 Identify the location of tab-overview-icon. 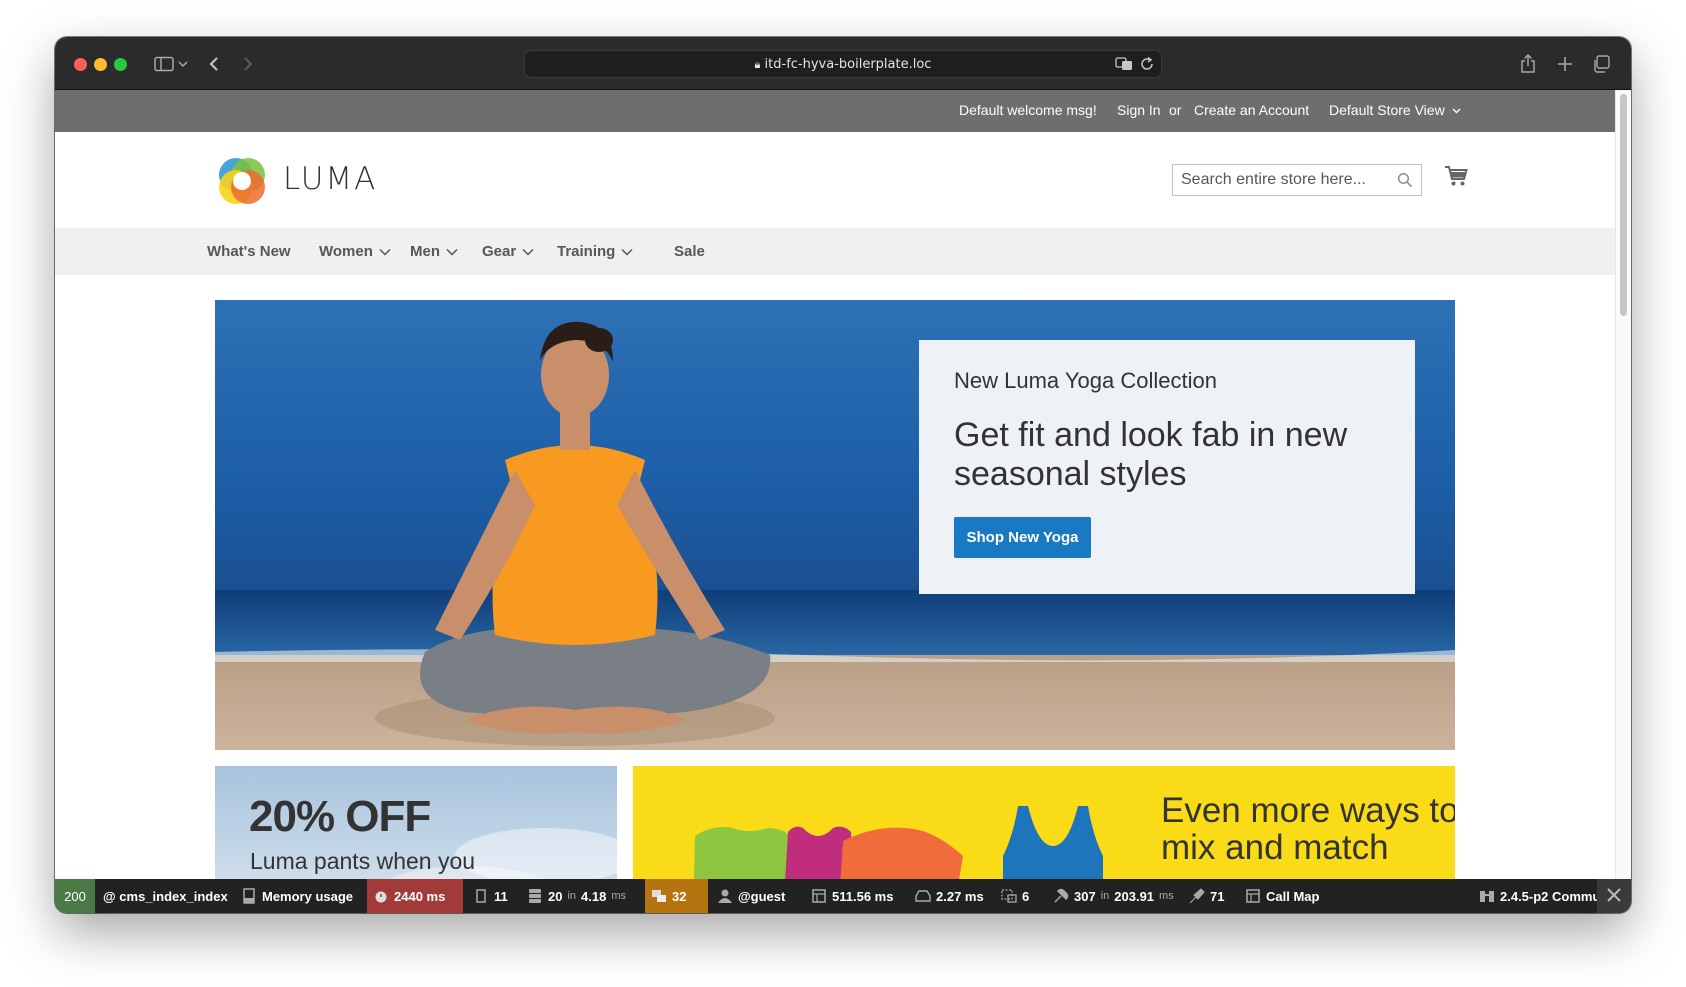
(1601, 64).